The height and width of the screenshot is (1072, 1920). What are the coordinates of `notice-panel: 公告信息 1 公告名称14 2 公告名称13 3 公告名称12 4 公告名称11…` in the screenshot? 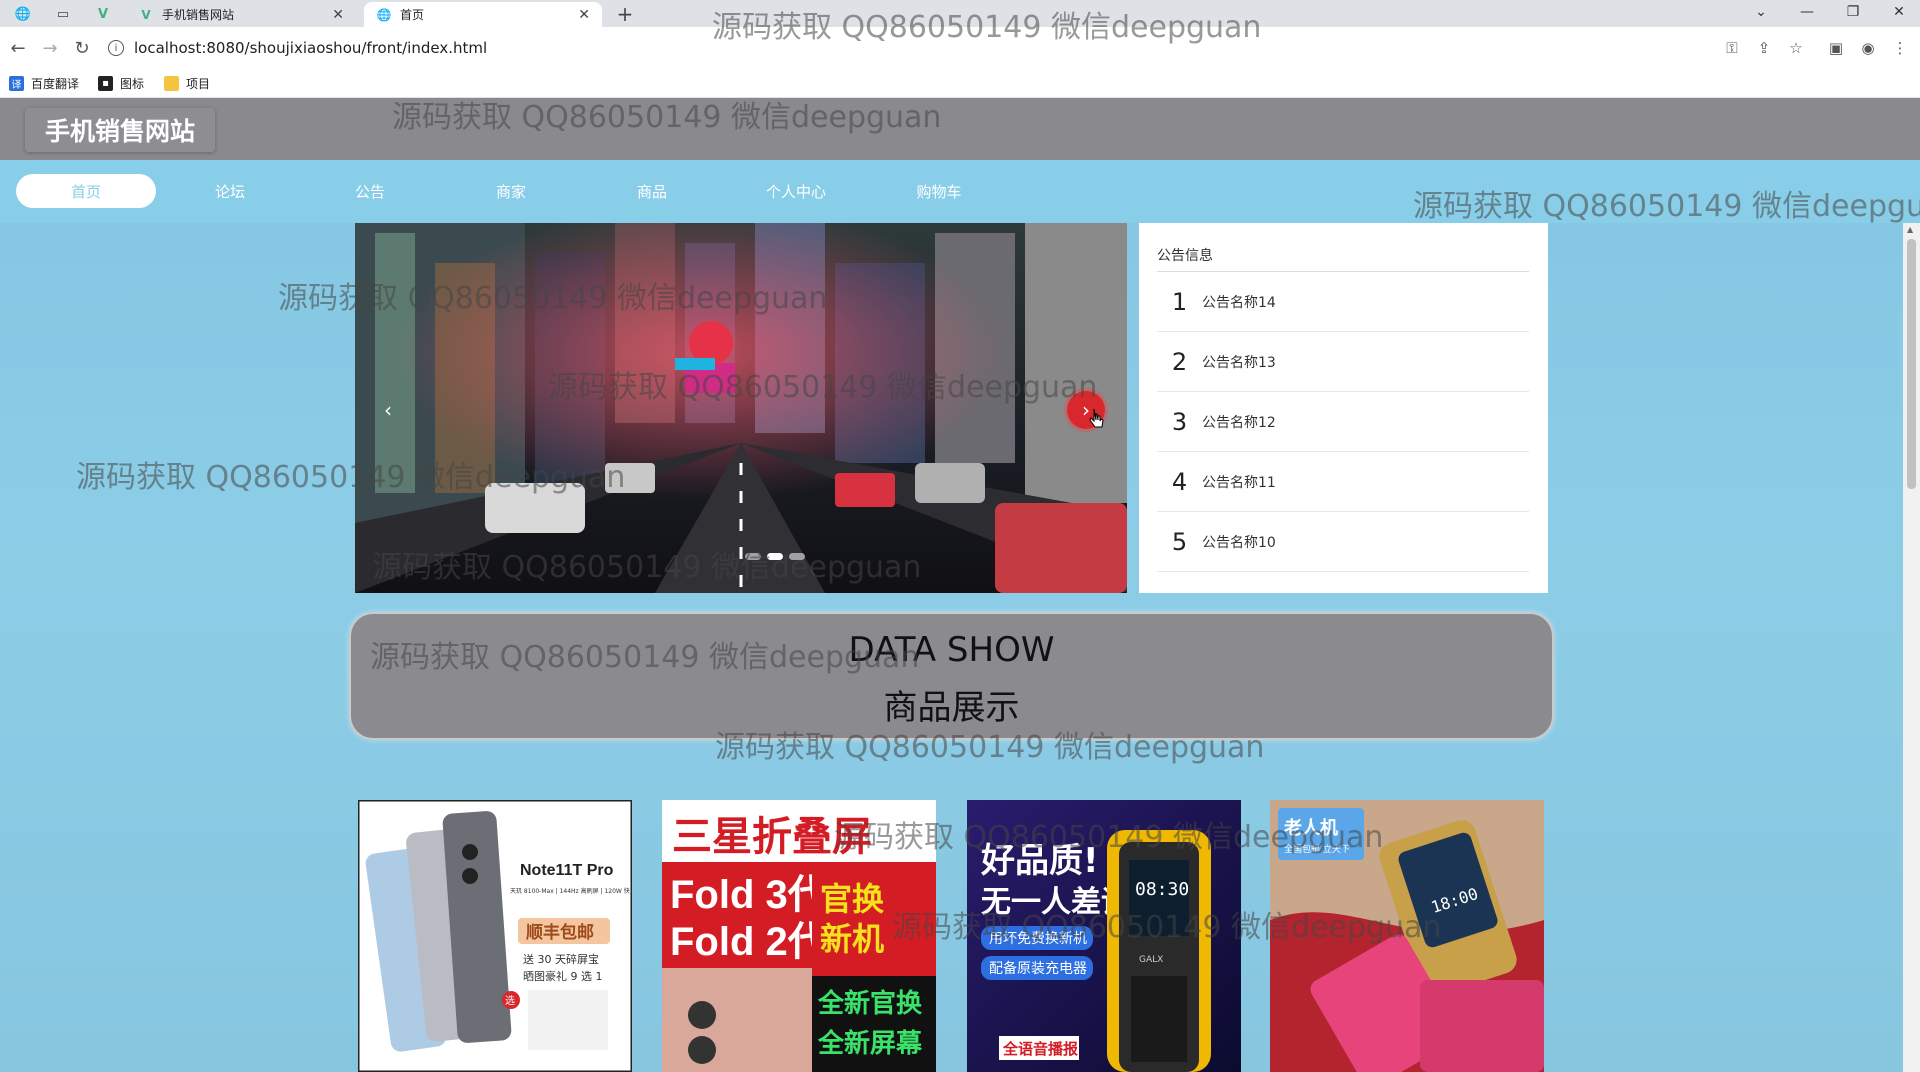 It's located at (1343, 408).